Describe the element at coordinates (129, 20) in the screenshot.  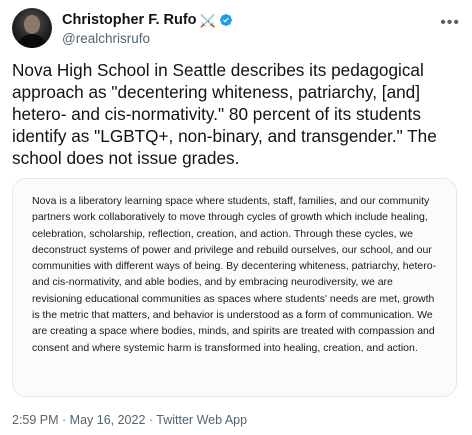
I see `author-display-name: Christopher F. Rufo` at that location.